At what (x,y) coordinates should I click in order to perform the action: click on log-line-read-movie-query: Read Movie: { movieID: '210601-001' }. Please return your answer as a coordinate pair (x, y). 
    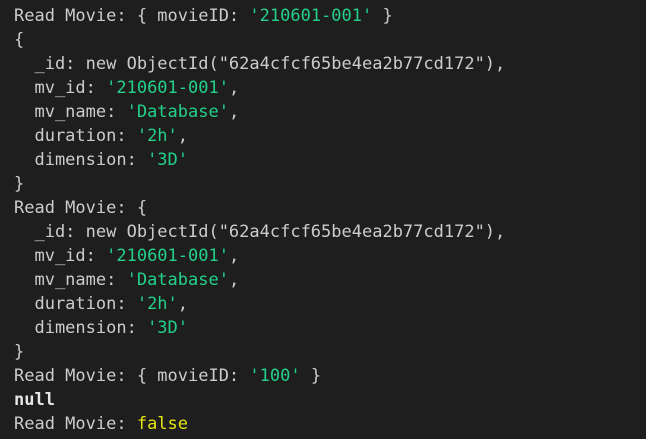
    Looking at the image, I should click on (330, 16).